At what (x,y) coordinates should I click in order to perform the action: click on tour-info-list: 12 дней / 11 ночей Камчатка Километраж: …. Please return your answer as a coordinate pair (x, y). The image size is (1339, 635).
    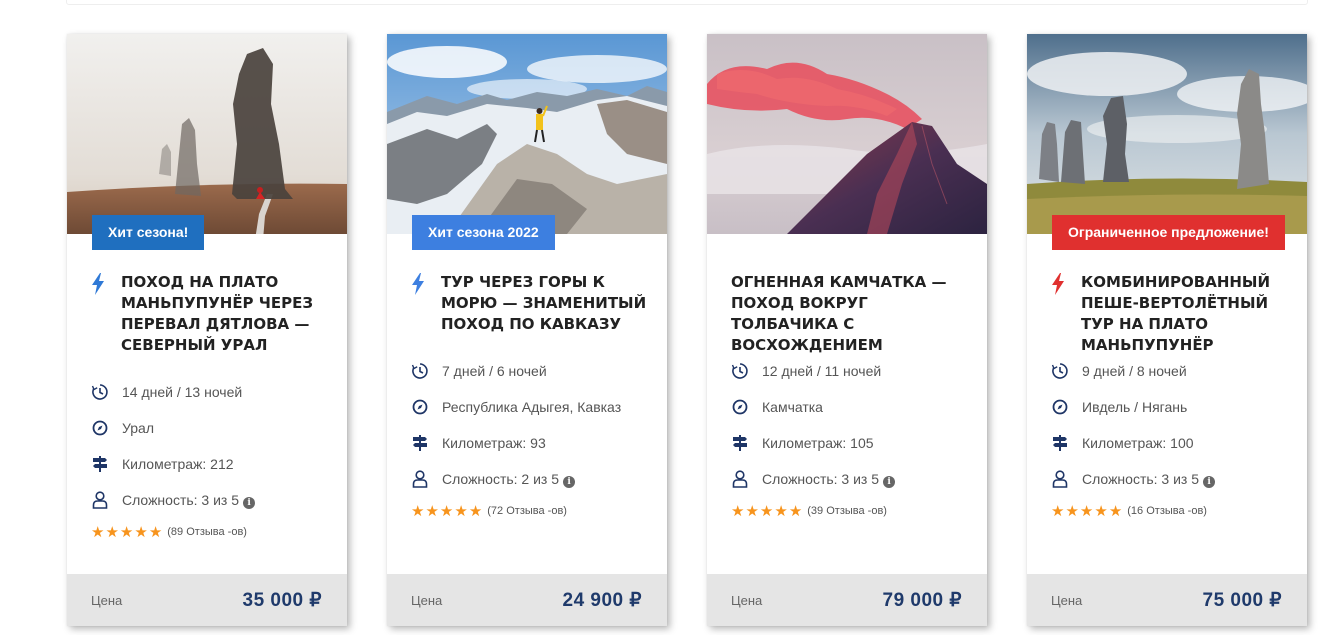
    Looking at the image, I should click on (856, 437).